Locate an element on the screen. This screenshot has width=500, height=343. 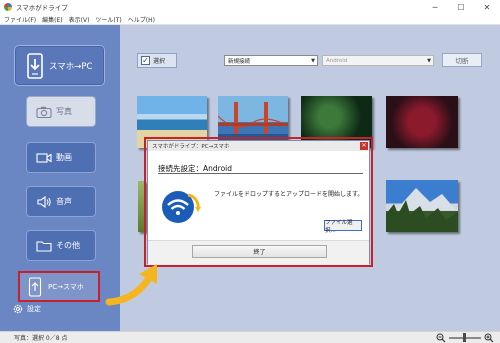
dialog-title: スマホがドライブ：PC→スマホ is located at coordinates (191, 147).